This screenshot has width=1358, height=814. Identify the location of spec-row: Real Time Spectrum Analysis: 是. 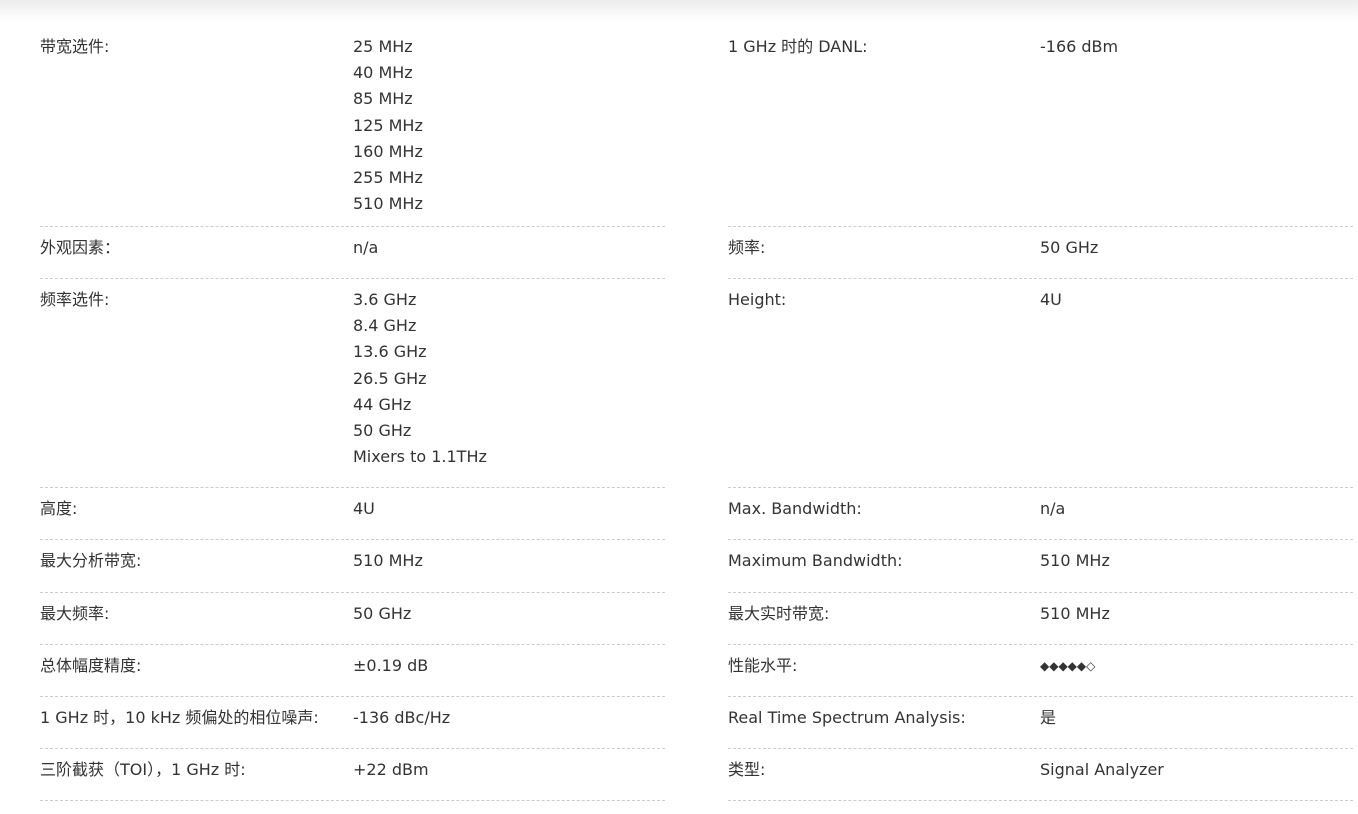
(1040, 723).